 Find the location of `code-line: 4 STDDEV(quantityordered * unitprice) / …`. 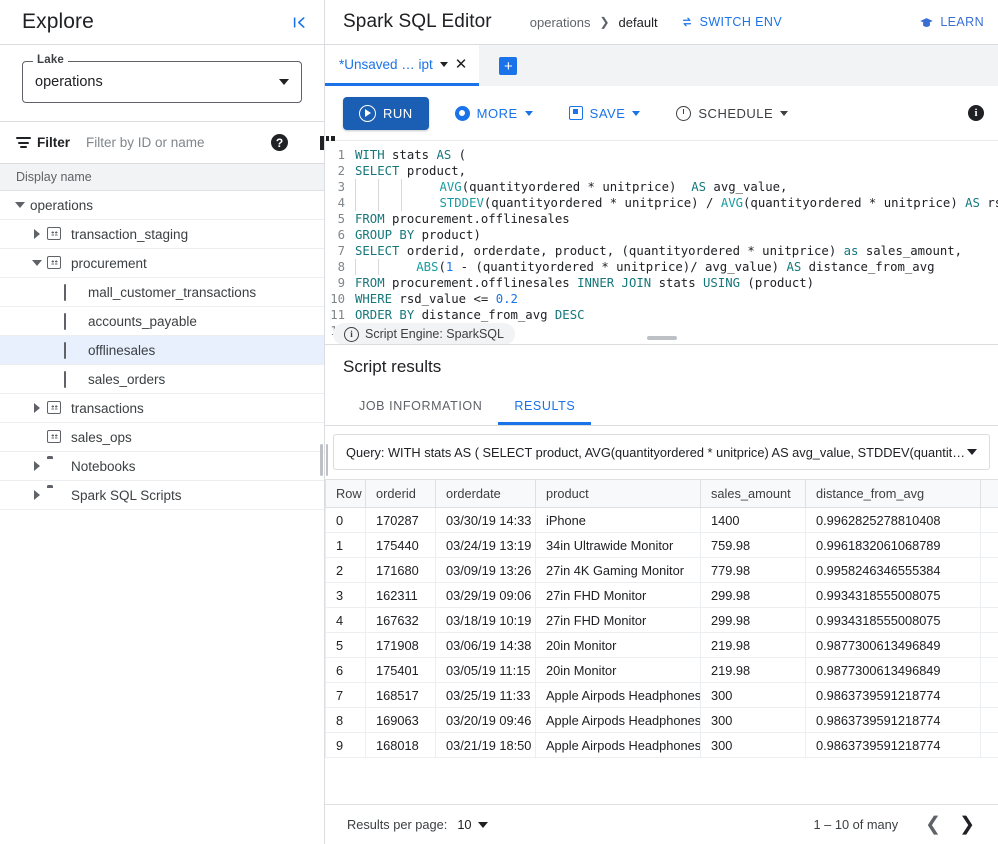

code-line: 4 STDDEV(quantityordered * unitprice) / … is located at coordinates (661, 203).